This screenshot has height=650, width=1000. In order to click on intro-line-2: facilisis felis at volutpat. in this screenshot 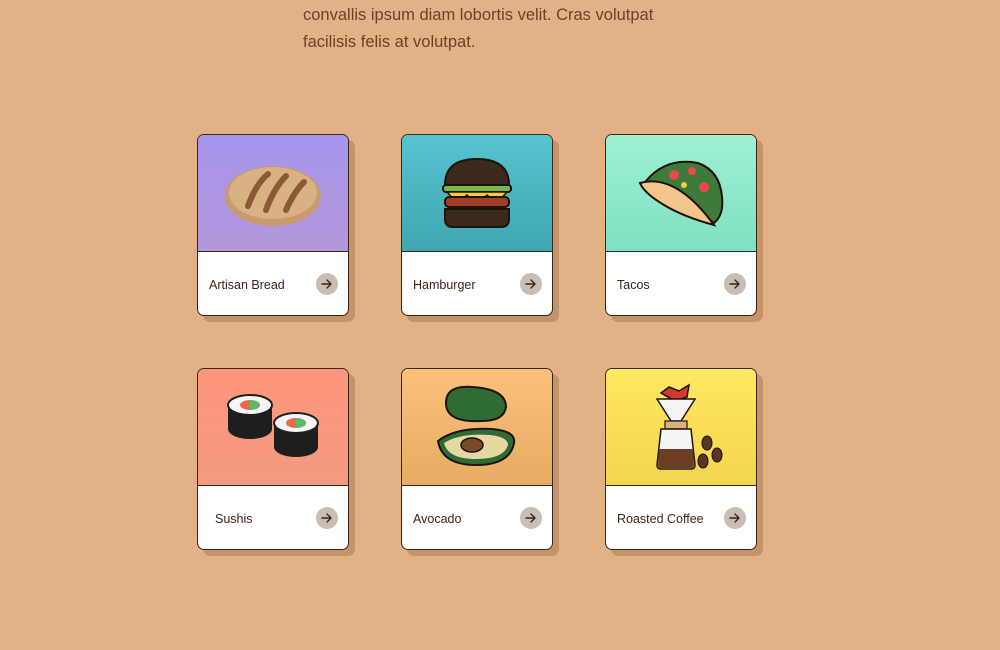, I will do `click(389, 42)`.